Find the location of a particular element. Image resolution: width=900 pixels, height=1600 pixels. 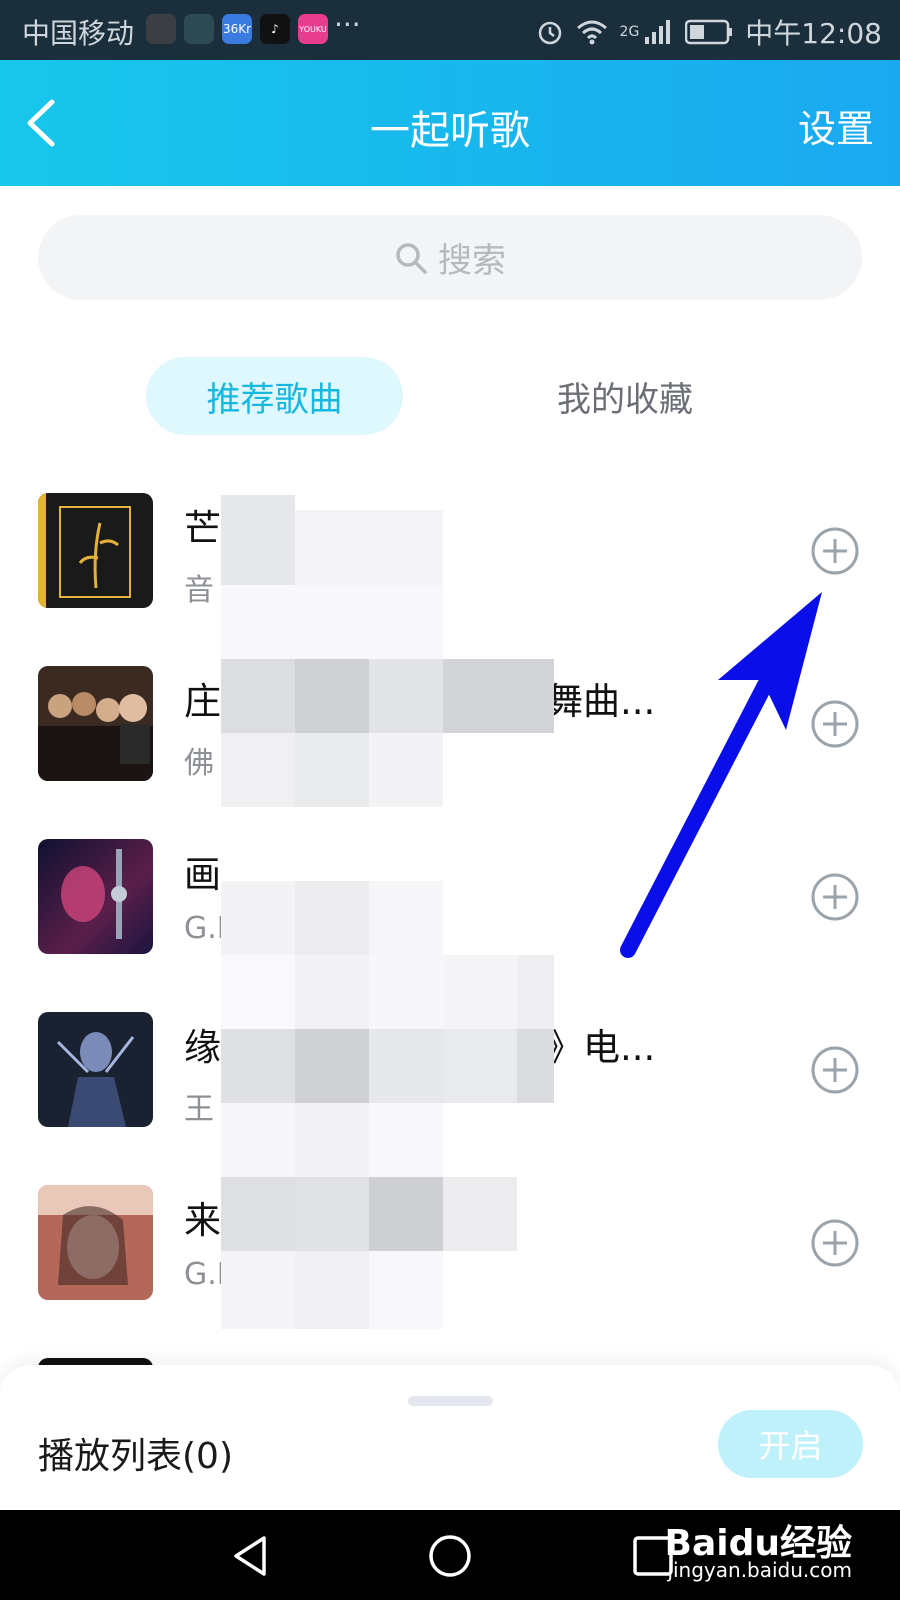

battery-icon is located at coordinates (709, 32).